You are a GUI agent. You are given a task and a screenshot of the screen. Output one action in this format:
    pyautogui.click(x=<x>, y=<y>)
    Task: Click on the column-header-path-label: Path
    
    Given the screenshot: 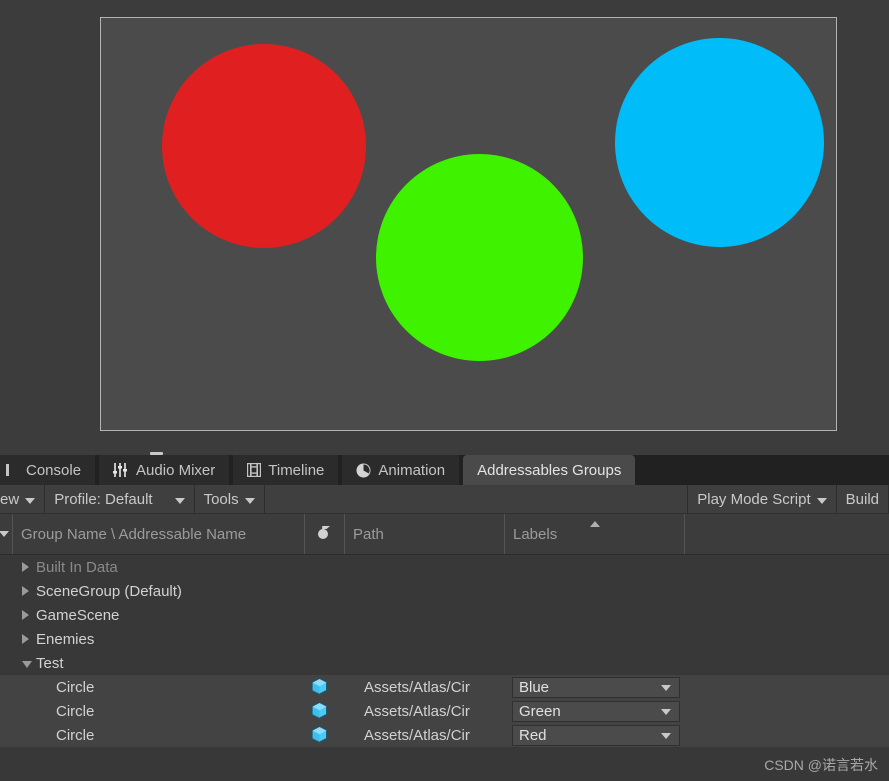 What is the action you would take?
    pyautogui.click(x=368, y=534)
    